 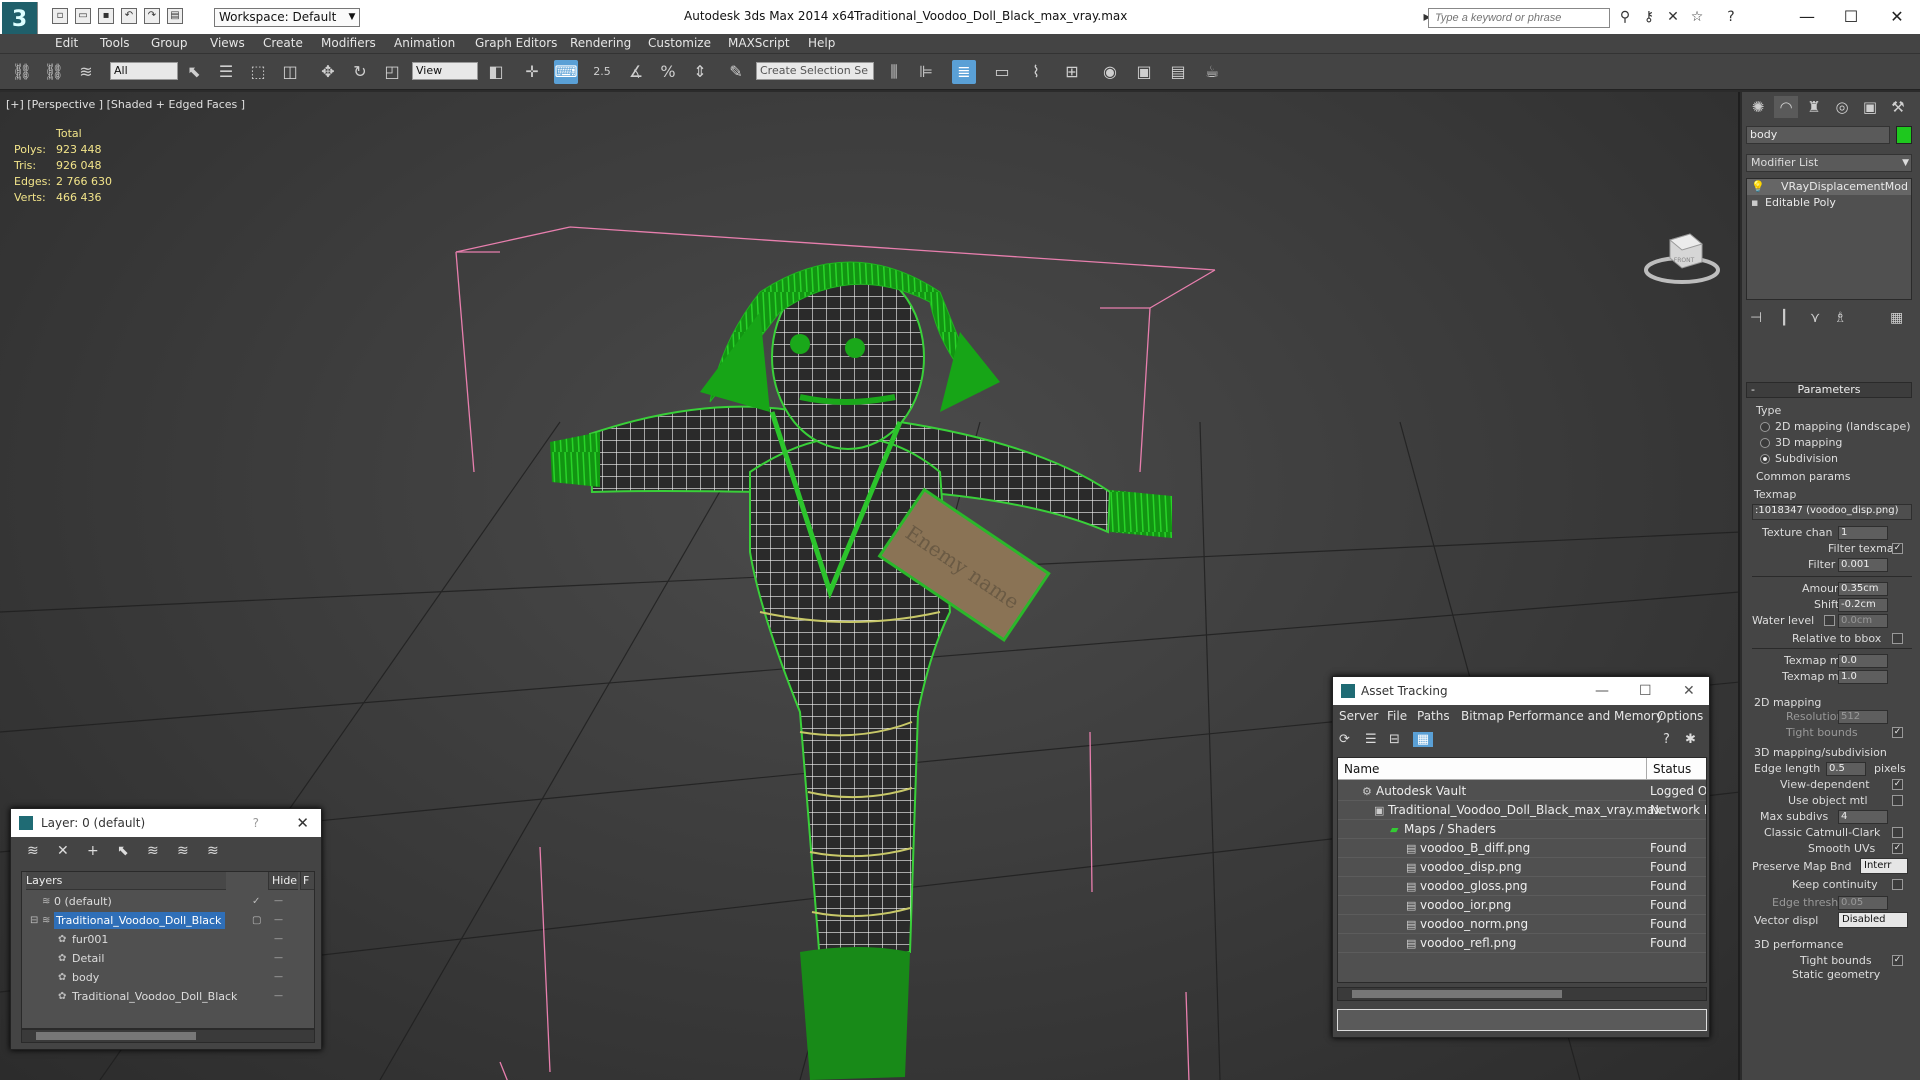 I want to click on layer-row-detail: ✿ Detail —, so click(x=168, y=958).